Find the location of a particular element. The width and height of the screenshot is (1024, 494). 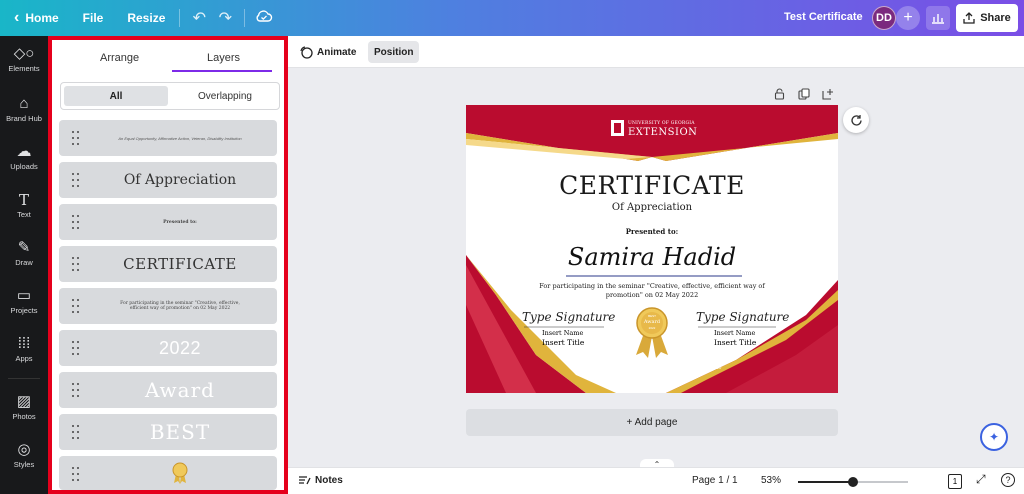

rail-label: Photos is located at coordinates (24, 416).